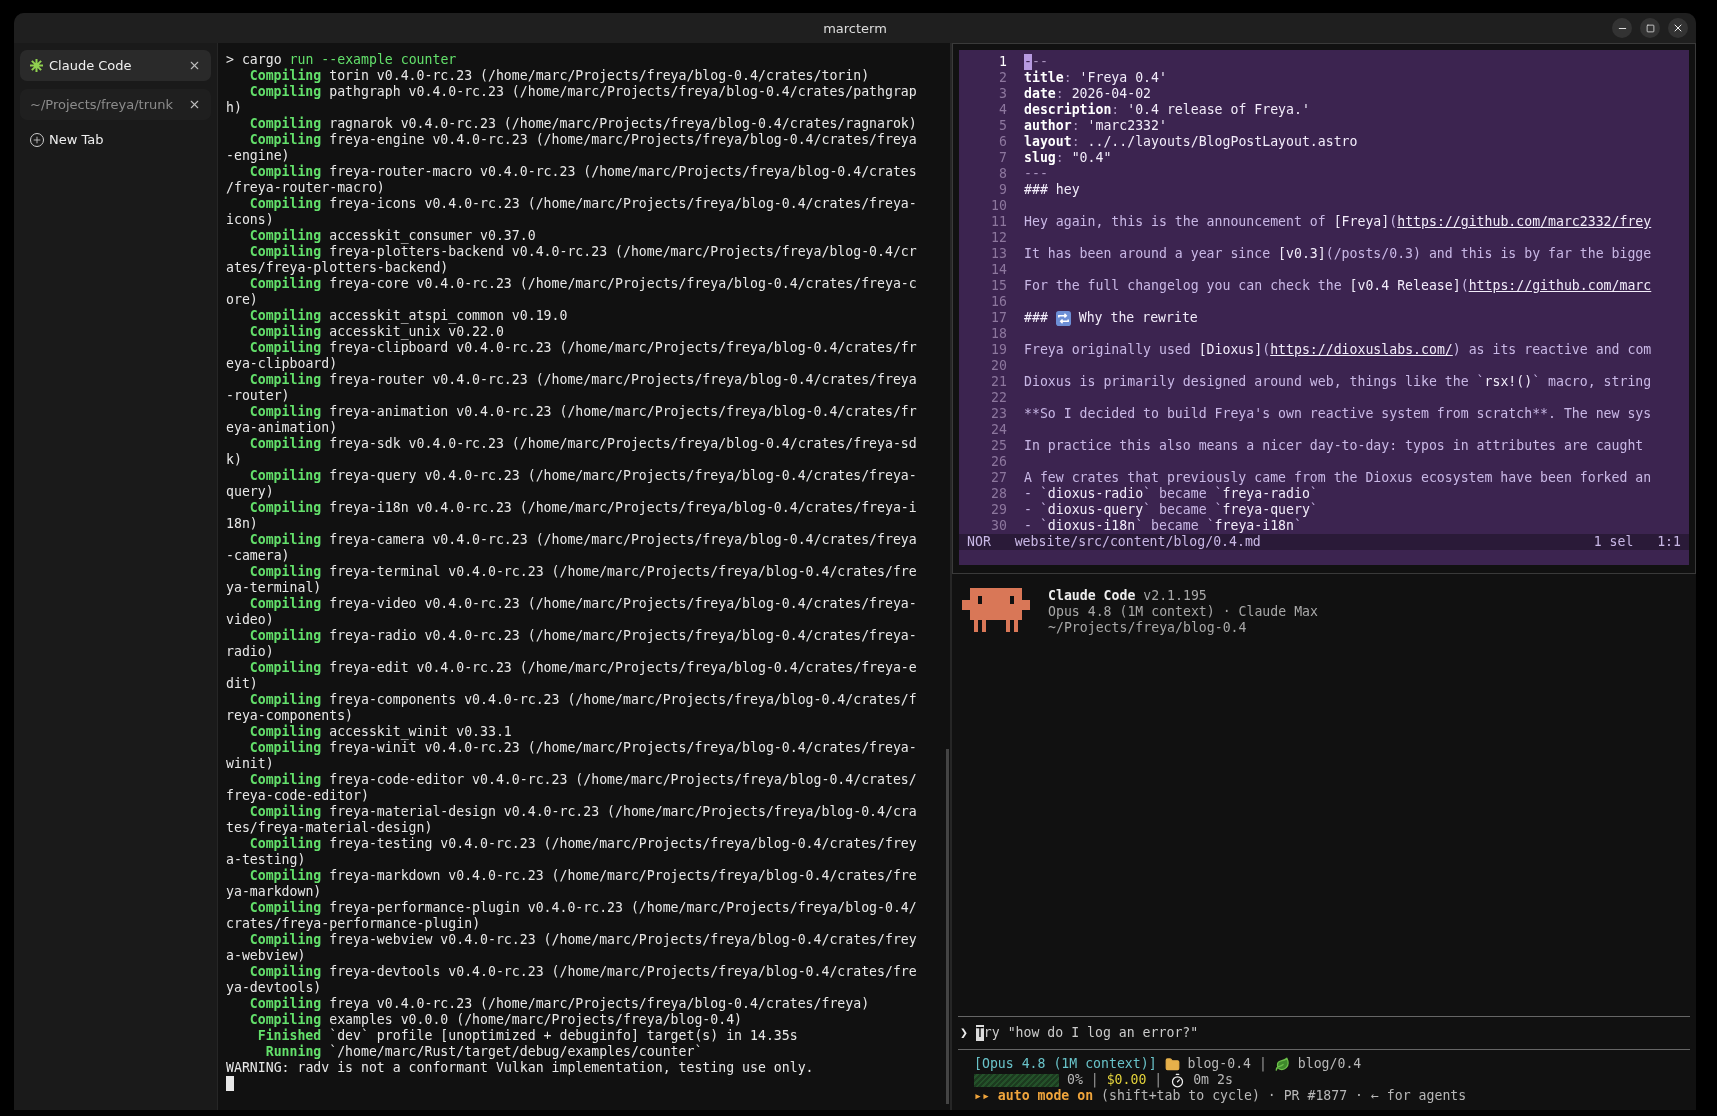 The width and height of the screenshot is (1717, 1116). I want to click on terminal-line: Compiling freya-animation v0.4.0-rc.23 (/home/marc/Projects/freya/blog-0.4/crates/fr, so click(583, 412).